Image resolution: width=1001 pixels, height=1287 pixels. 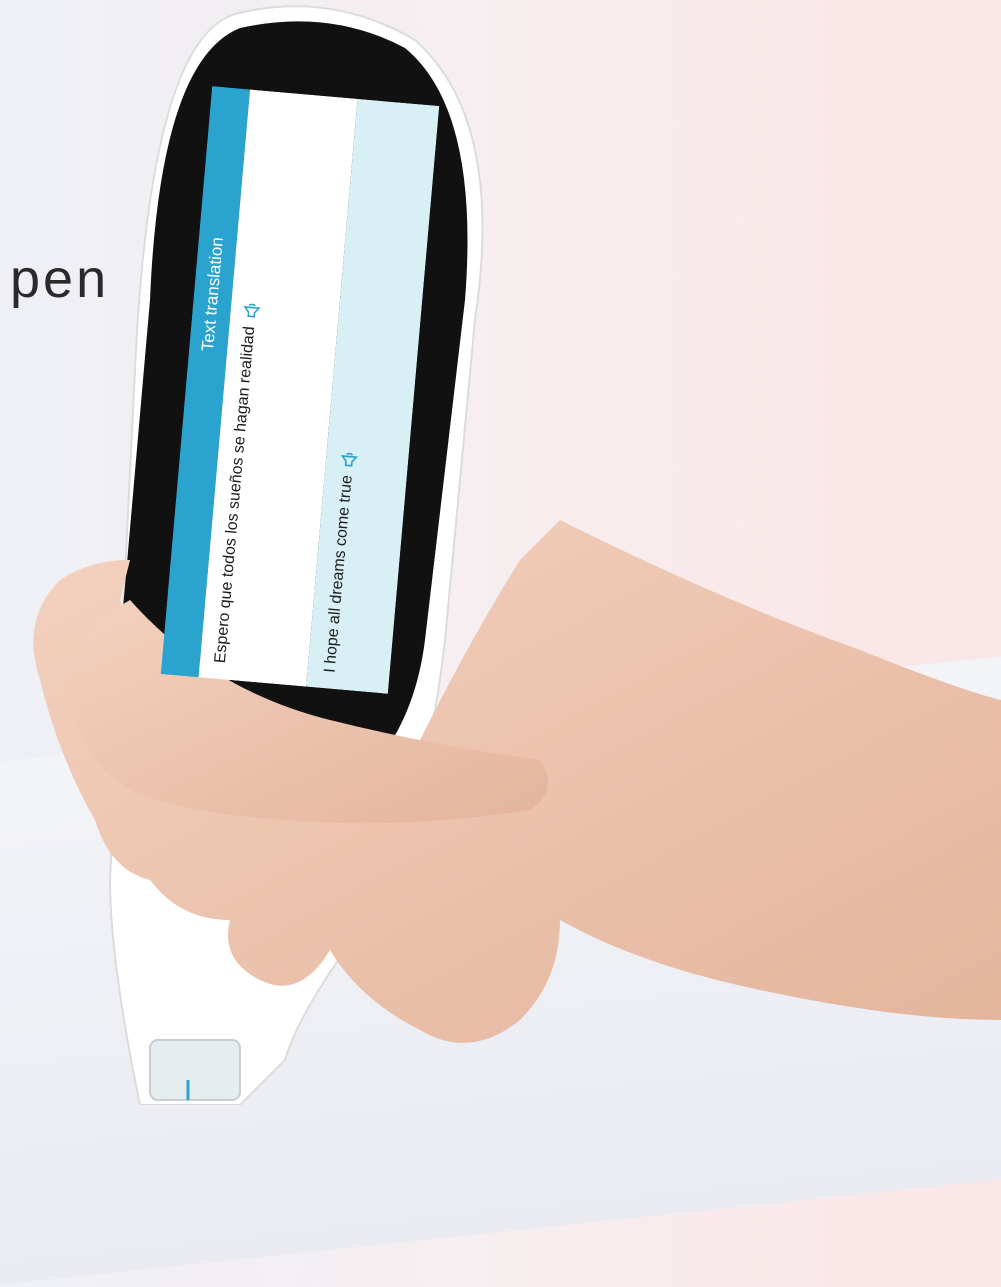 I want to click on translated-text: I hope all dreams come true, so click(x=338, y=574).